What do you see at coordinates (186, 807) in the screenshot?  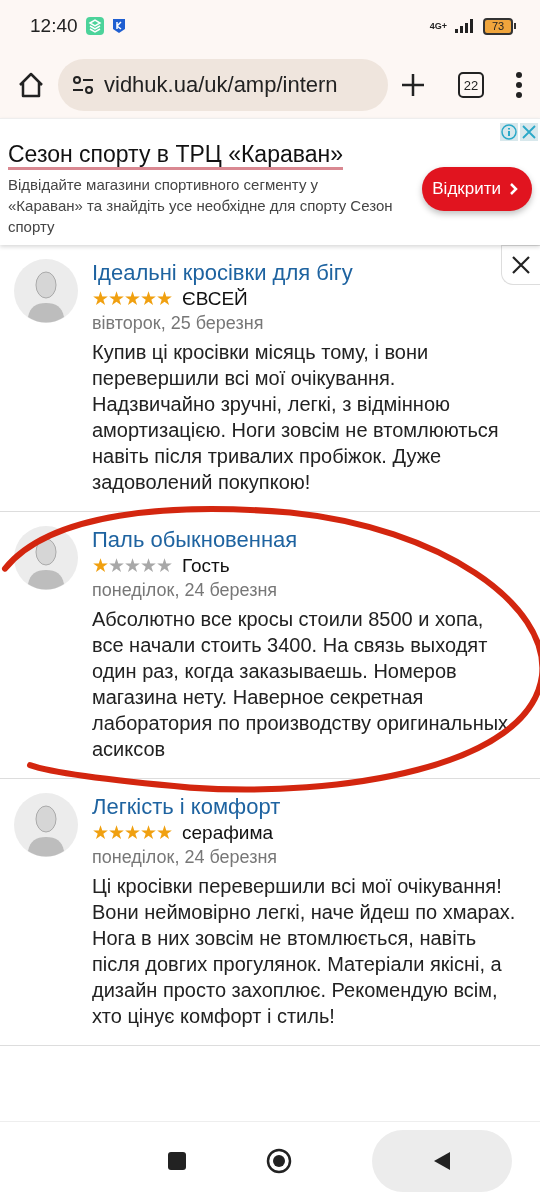 I see `review-title: Легкість і комфорт` at bounding box center [186, 807].